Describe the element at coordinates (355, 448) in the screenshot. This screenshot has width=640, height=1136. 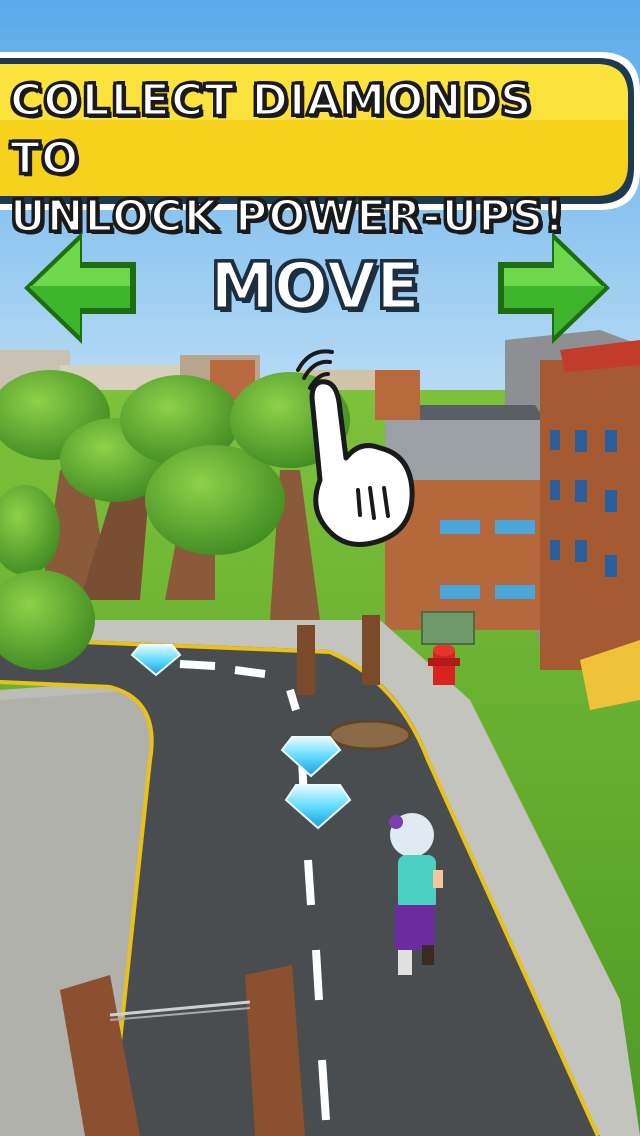
I see `pointing-hand-icon` at that location.